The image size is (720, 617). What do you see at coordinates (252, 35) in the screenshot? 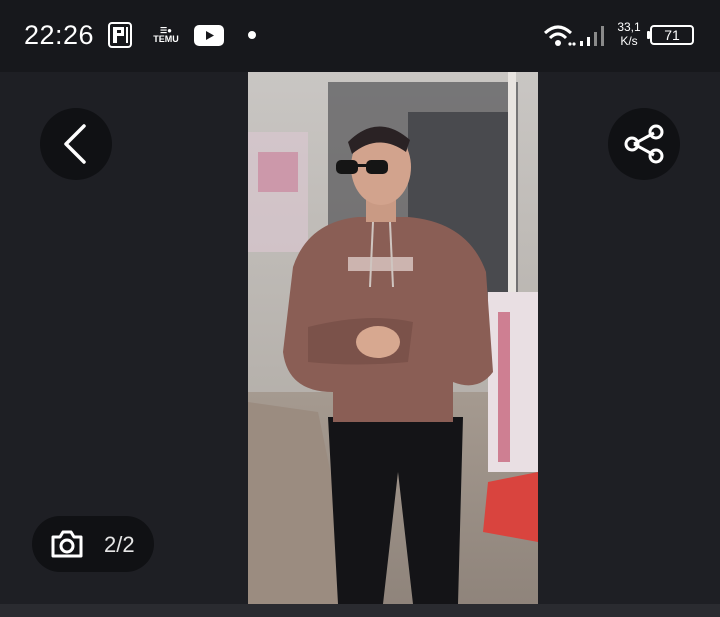
I see `notification-dot-icon` at bounding box center [252, 35].